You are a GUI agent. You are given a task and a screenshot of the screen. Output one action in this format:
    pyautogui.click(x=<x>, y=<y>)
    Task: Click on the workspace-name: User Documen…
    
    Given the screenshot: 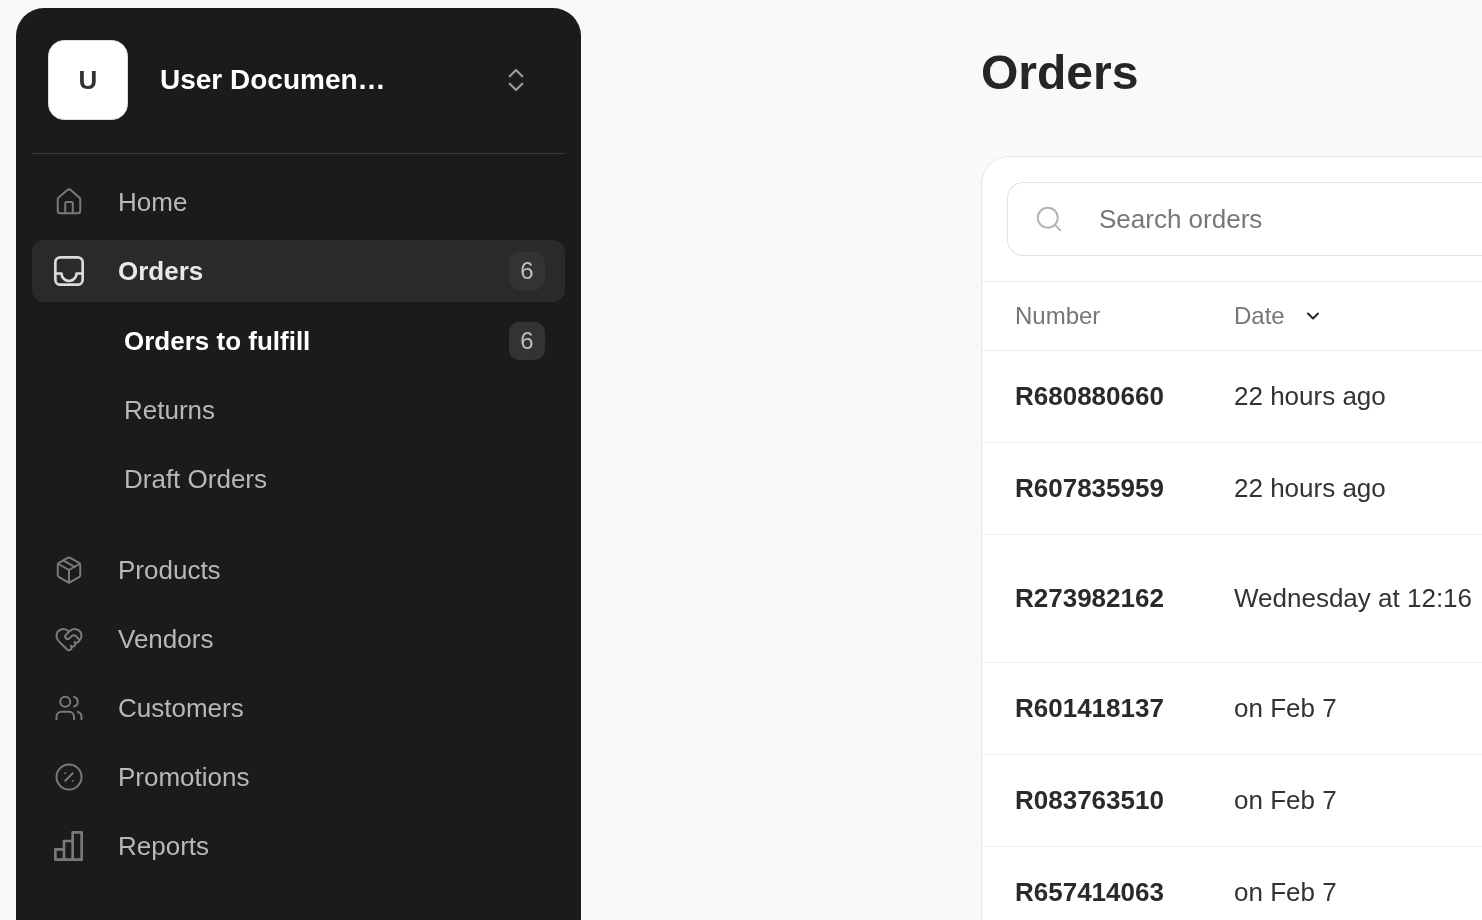 What is the action you would take?
    pyautogui.click(x=273, y=80)
    